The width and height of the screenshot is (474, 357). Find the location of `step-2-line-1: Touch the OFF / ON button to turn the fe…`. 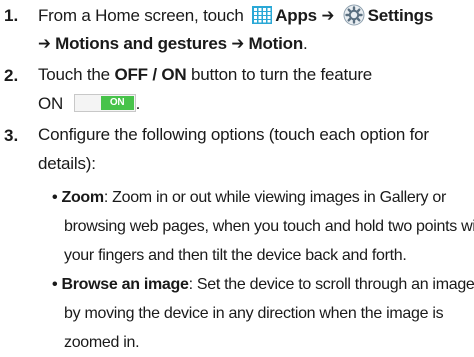

step-2-line-1: Touch the OFF / ON button to turn the fe… is located at coordinates (205, 75).